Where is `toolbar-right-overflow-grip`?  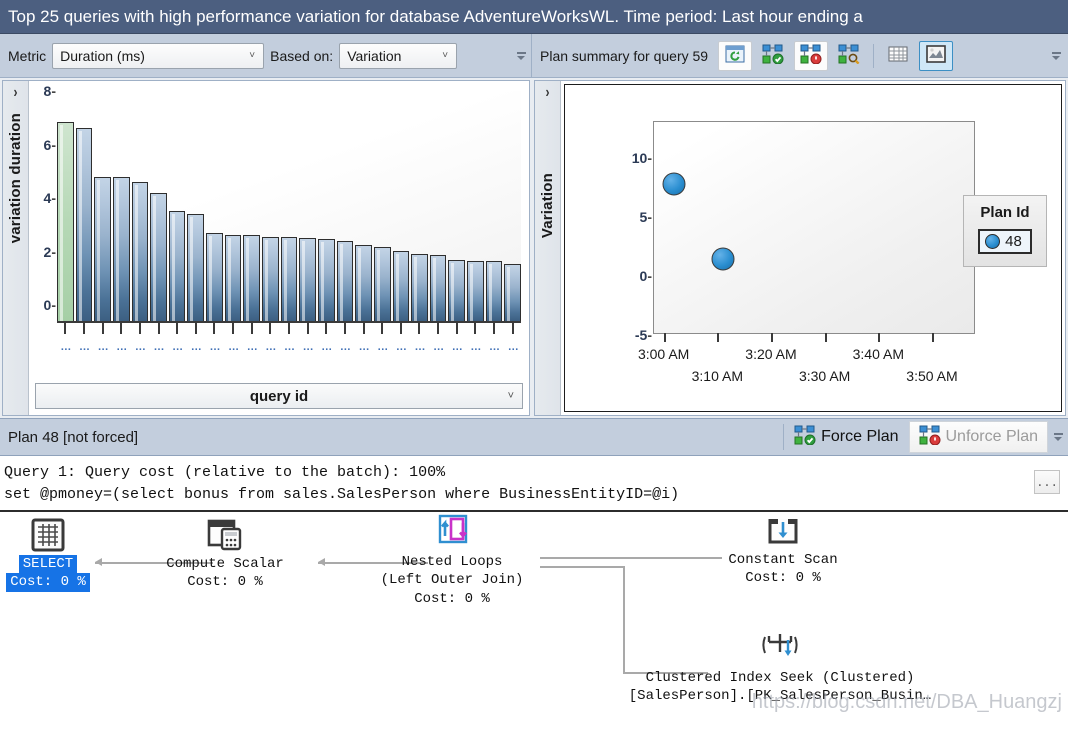 toolbar-right-overflow-grip is located at coordinates (1056, 55).